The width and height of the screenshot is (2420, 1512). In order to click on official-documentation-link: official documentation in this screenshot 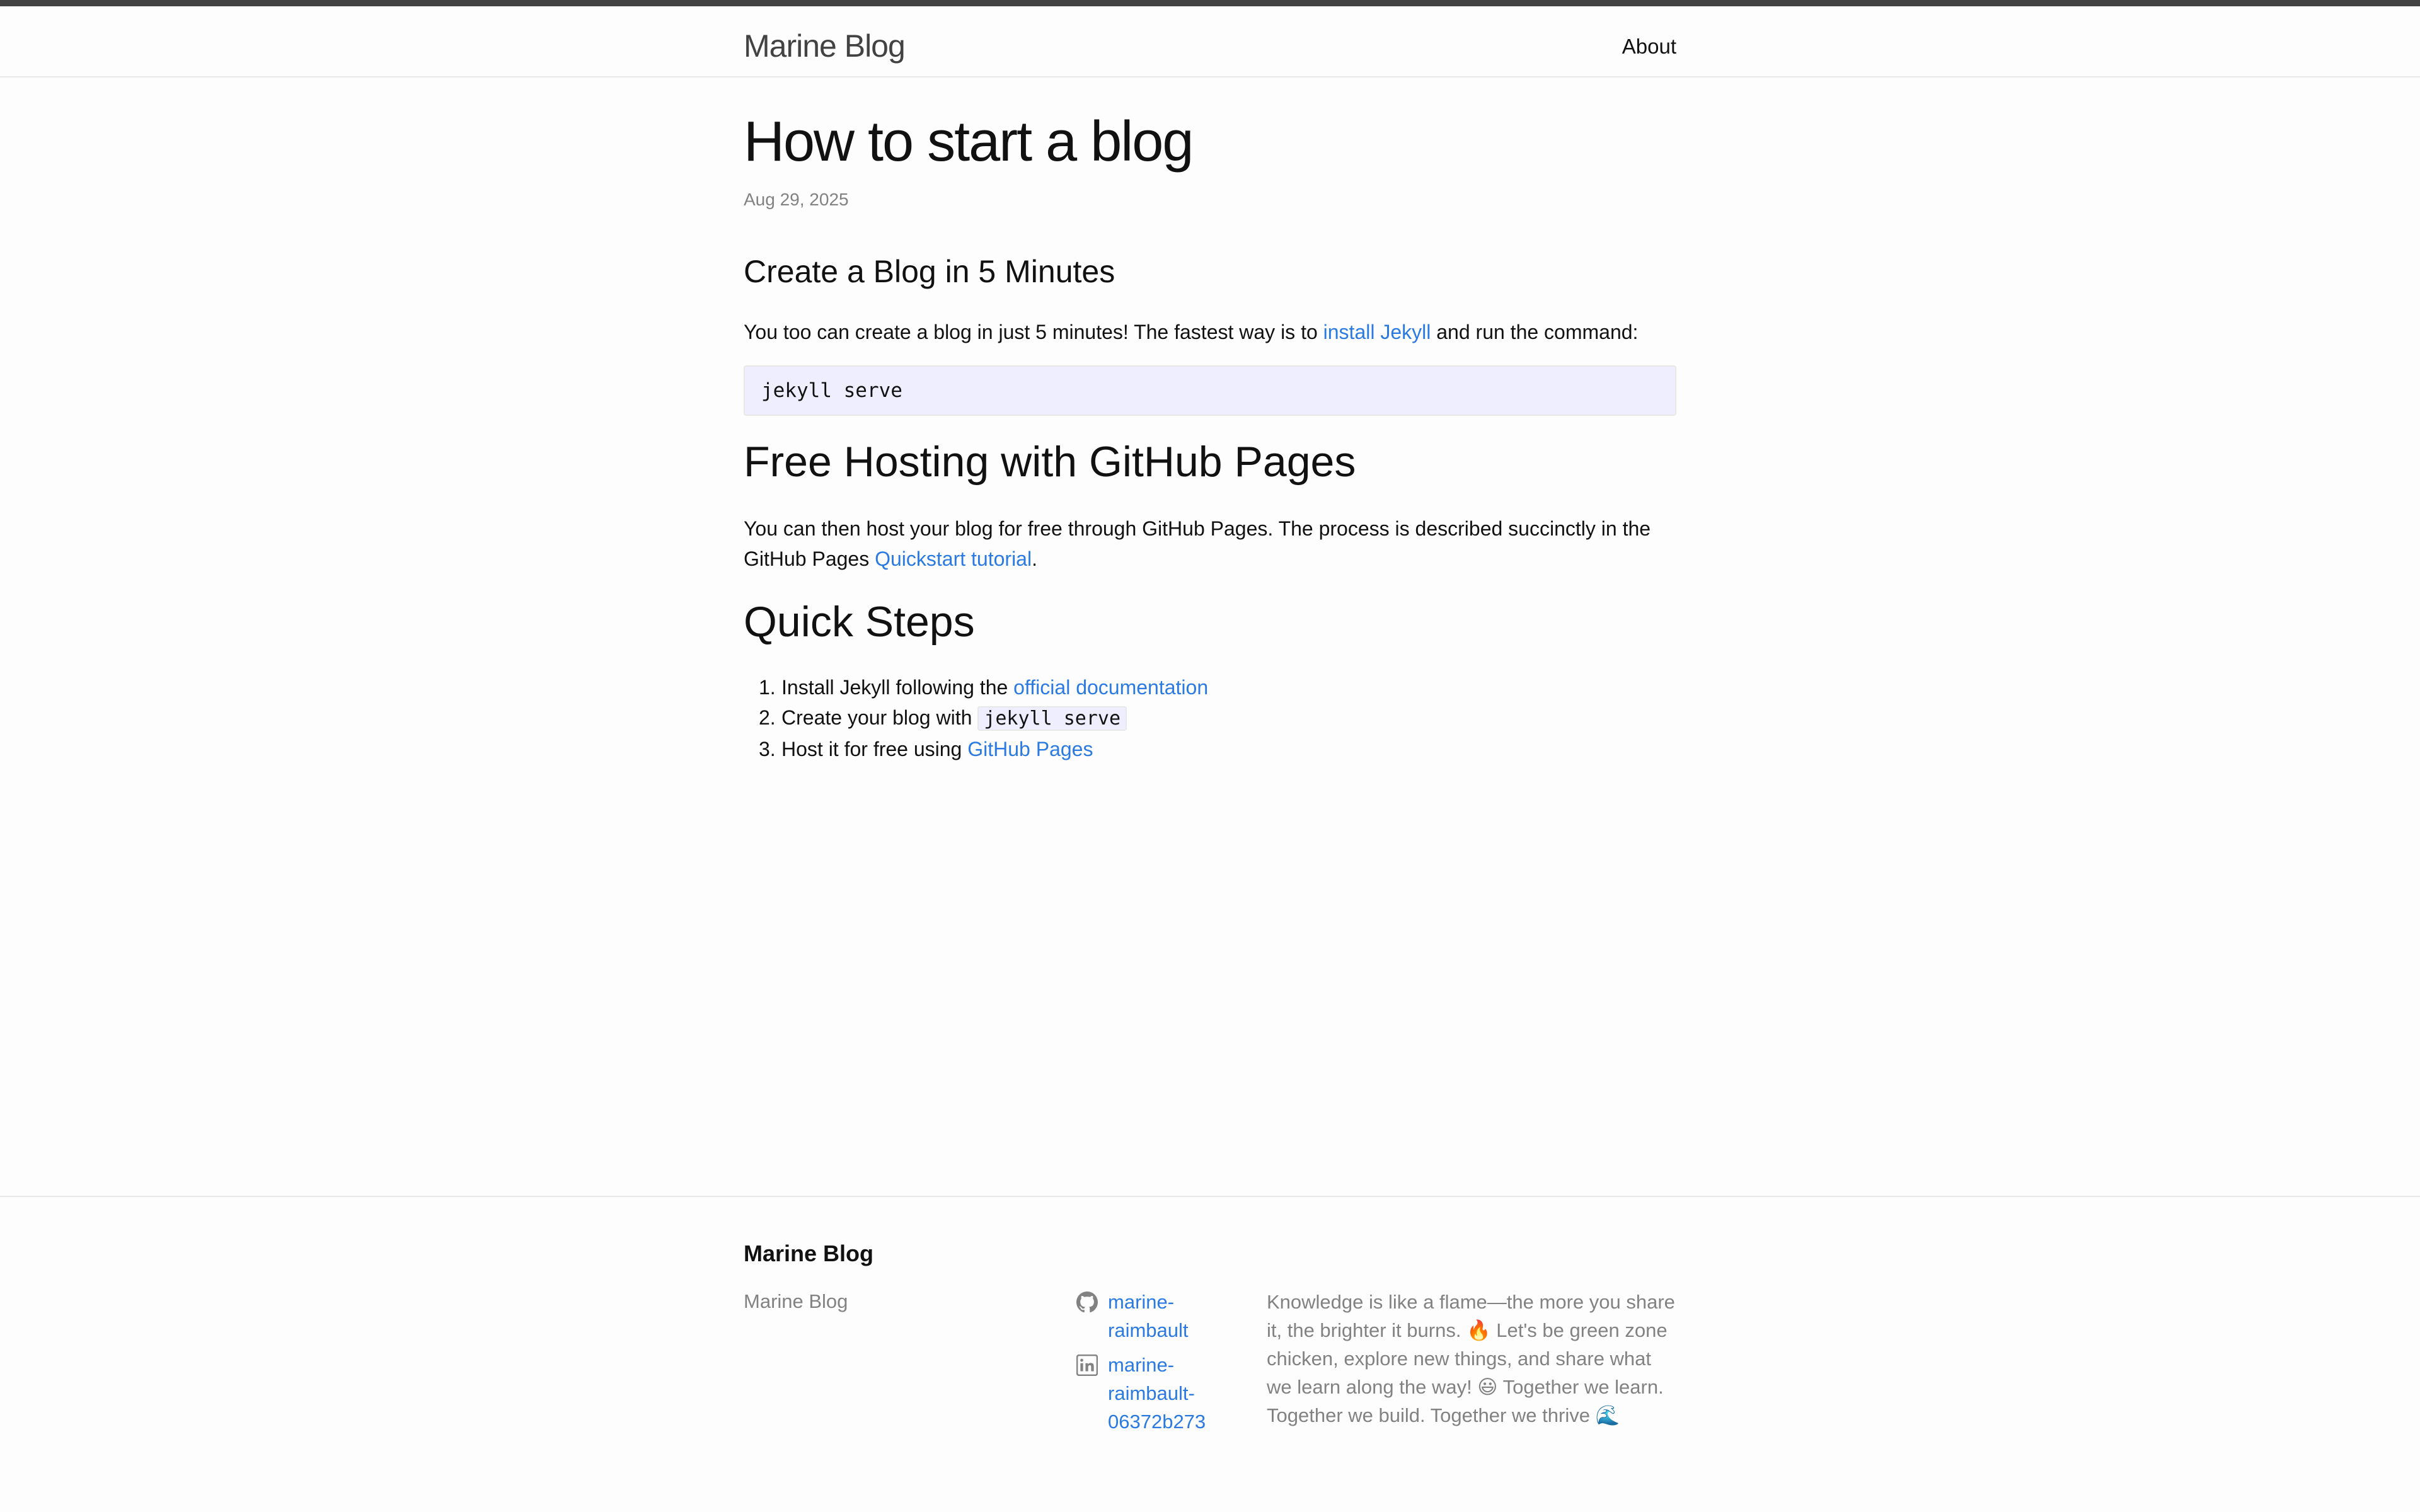, I will do `click(1110, 687)`.